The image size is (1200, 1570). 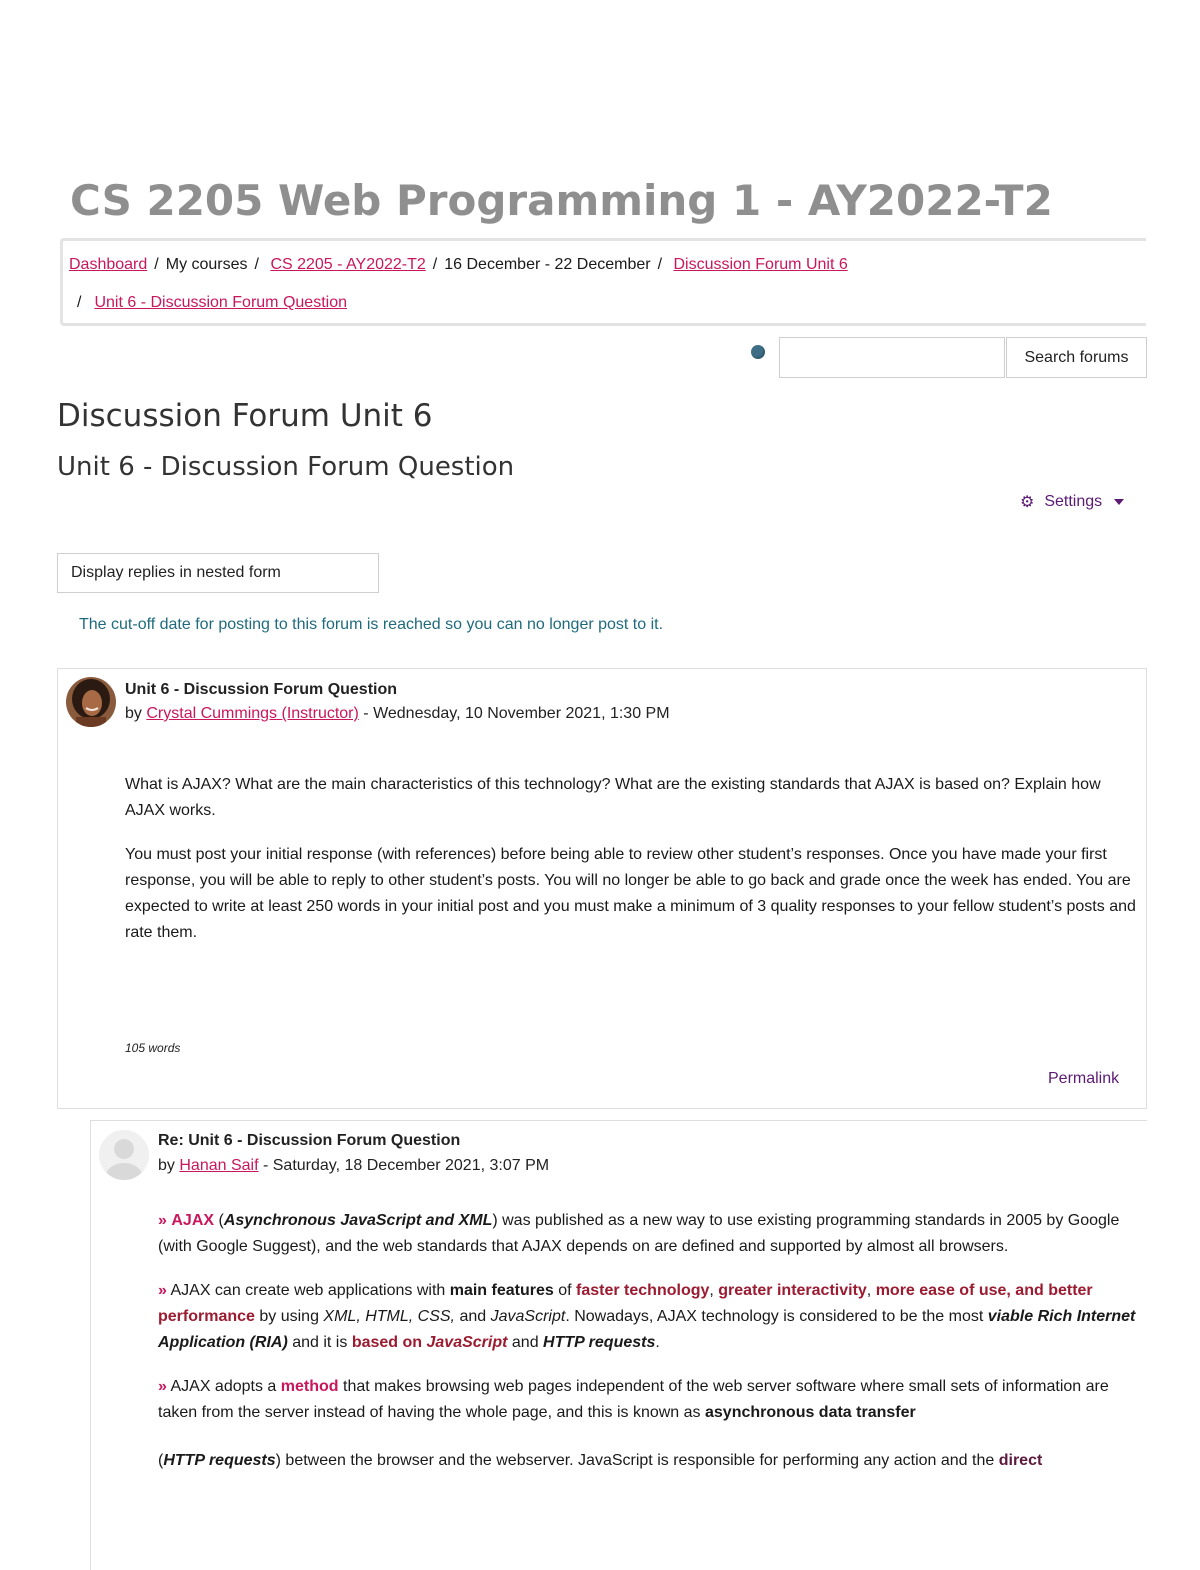 What do you see at coordinates (108, 264) in the screenshot?
I see `breadcrumb-dashboard-link: Dashboard` at bounding box center [108, 264].